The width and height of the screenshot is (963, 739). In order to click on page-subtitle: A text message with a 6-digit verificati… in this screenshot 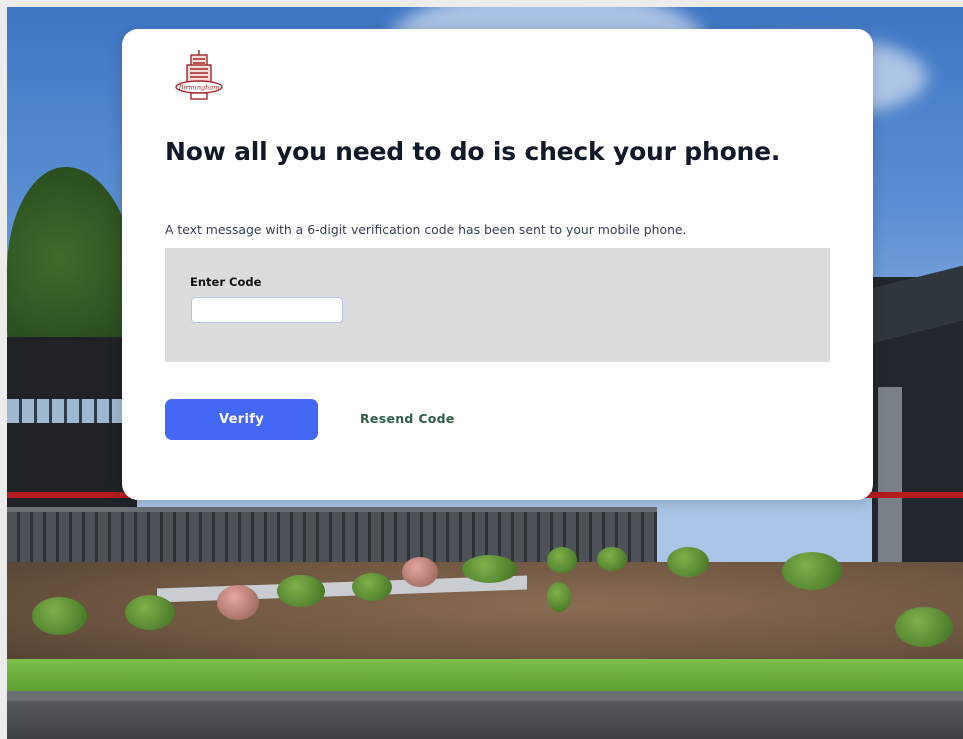, I will do `click(426, 229)`.